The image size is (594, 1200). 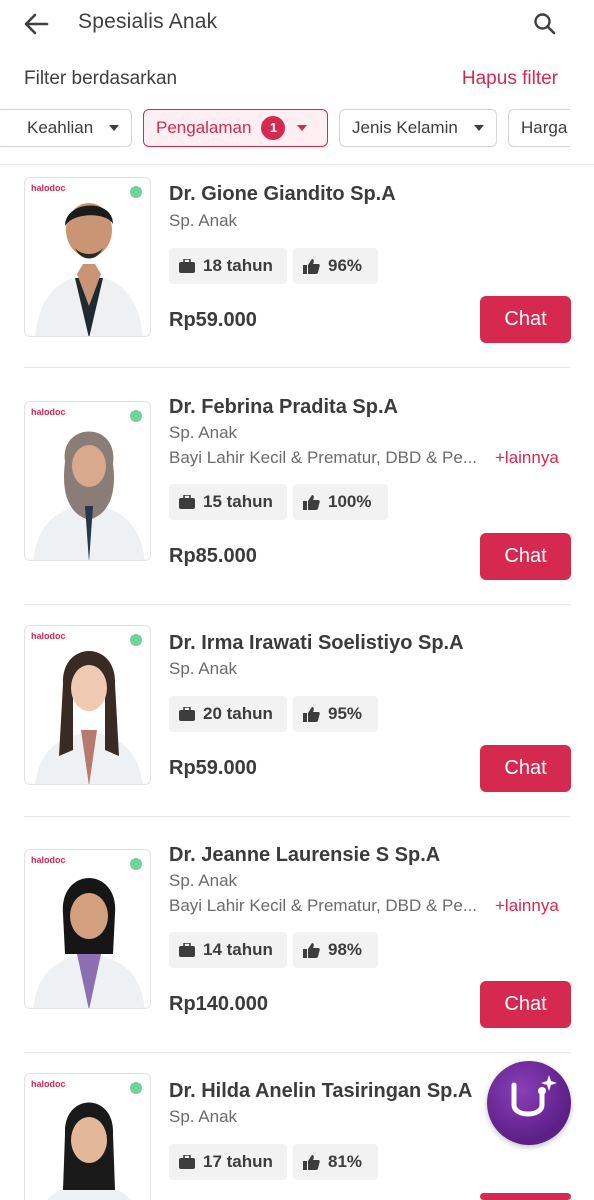 I want to click on chat-button, so click(x=525, y=1196).